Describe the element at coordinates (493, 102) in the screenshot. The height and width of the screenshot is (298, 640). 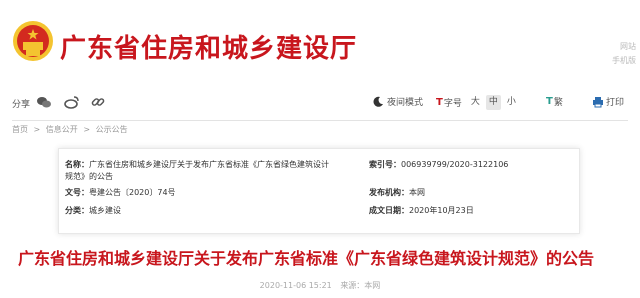
I see `font-size-medium-button: 中` at that location.